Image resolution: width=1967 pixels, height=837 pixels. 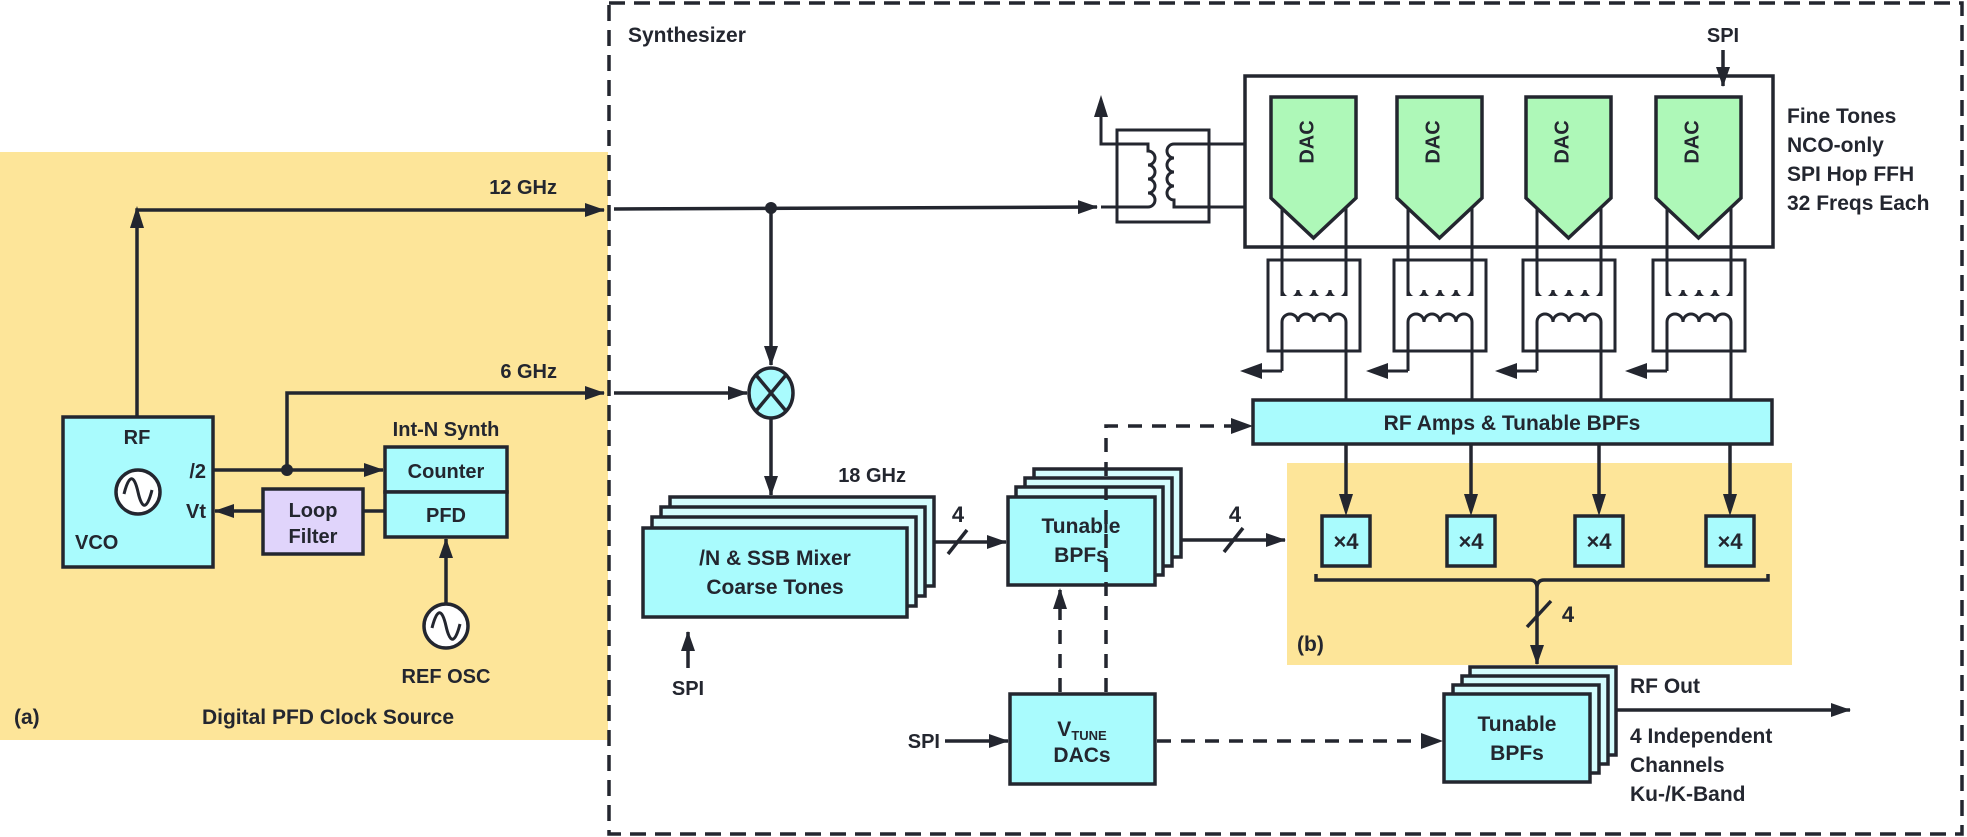 What do you see at coordinates (687, 35) in the screenshot?
I see `synthesizer-title: Synthesizer` at bounding box center [687, 35].